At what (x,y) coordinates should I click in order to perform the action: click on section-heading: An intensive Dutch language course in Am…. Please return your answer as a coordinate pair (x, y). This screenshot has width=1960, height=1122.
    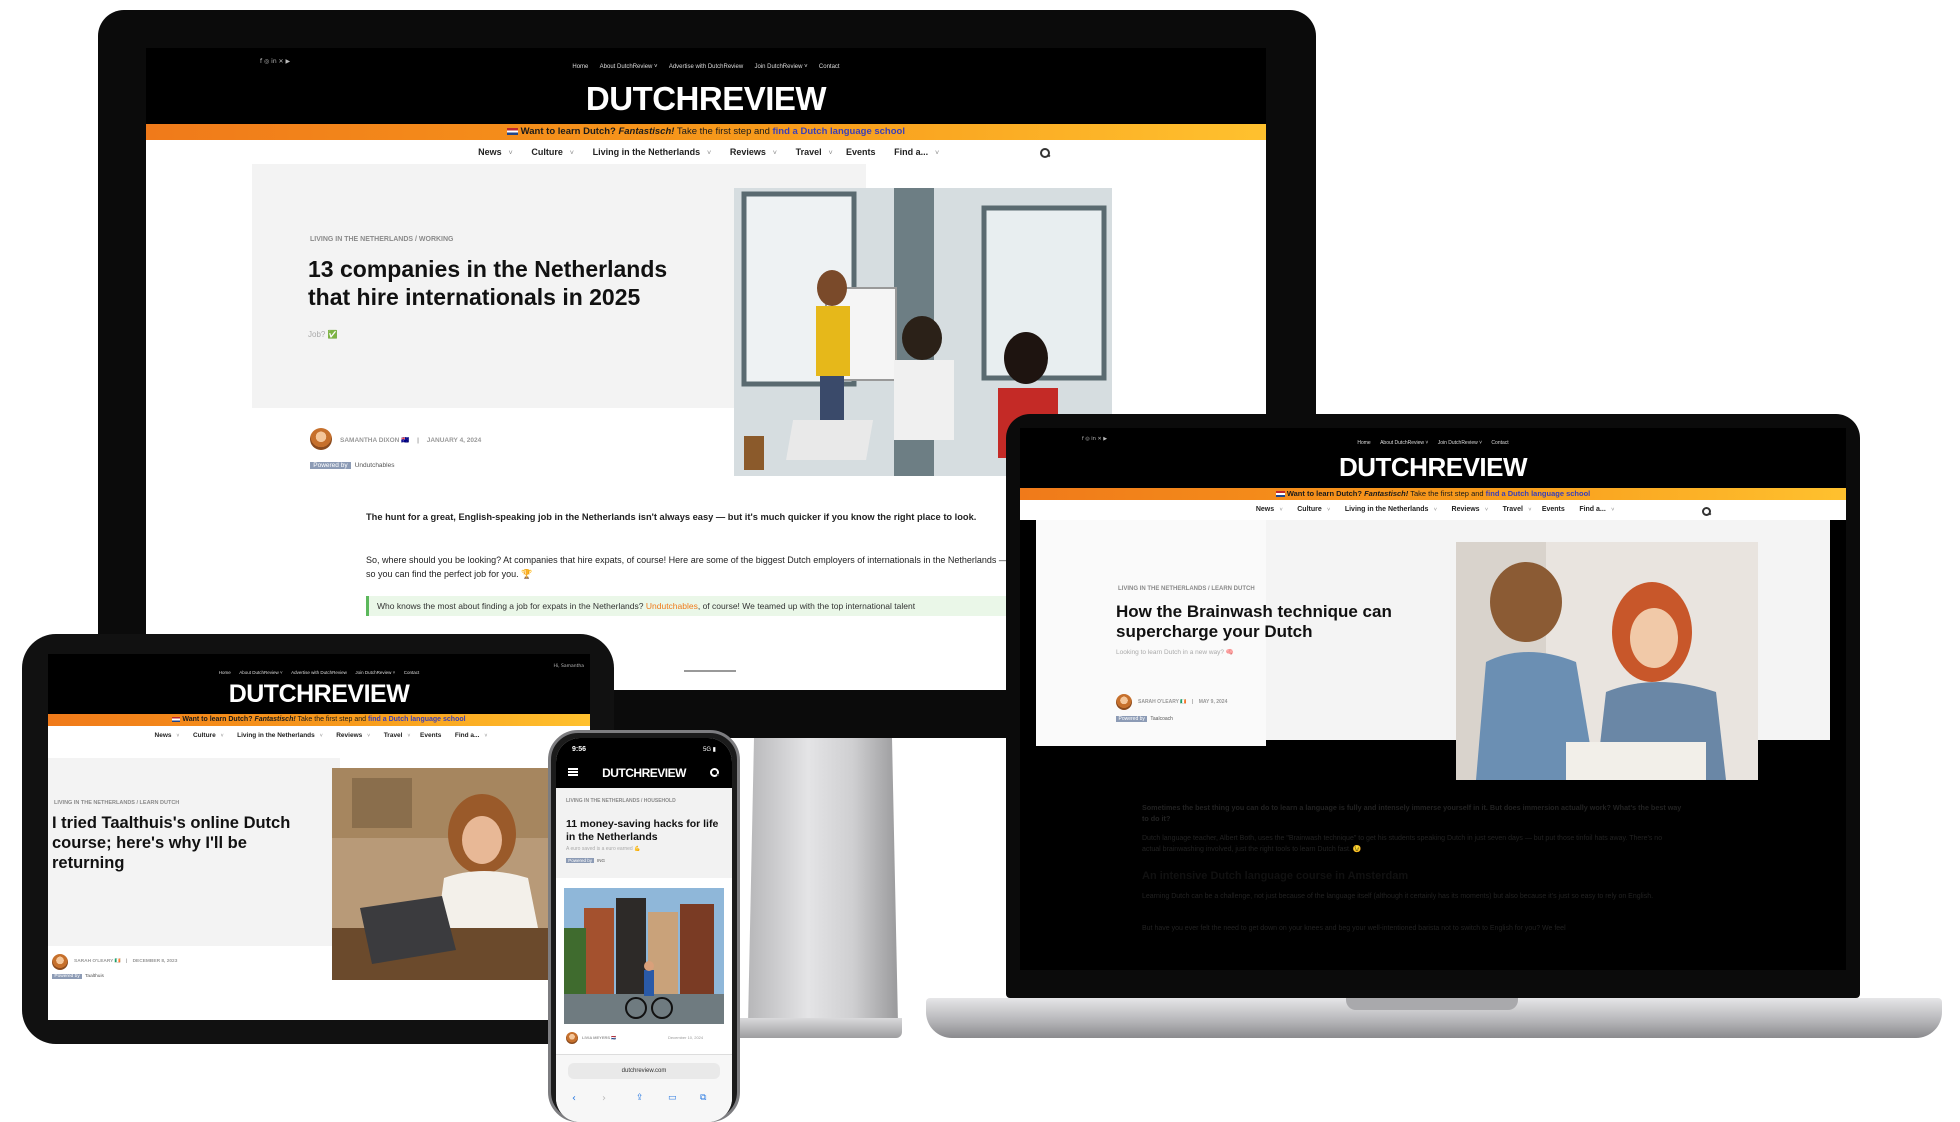
    Looking at the image, I should click on (1275, 876).